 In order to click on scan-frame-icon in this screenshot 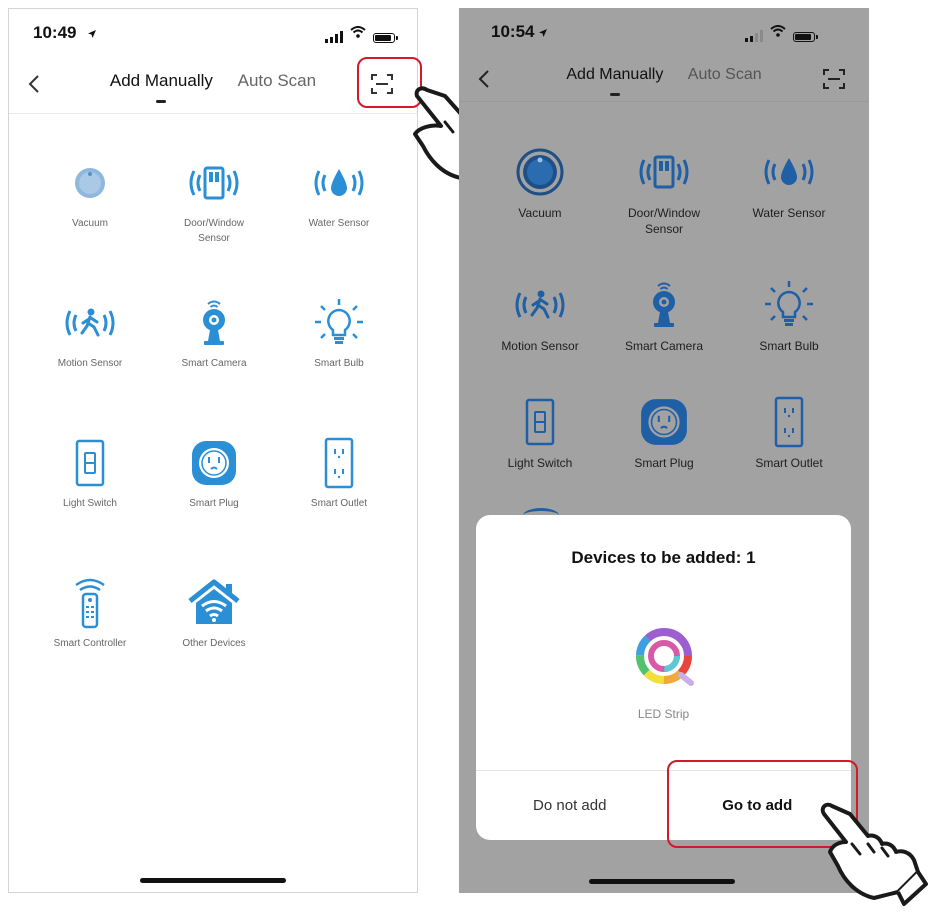, I will do `click(834, 79)`.